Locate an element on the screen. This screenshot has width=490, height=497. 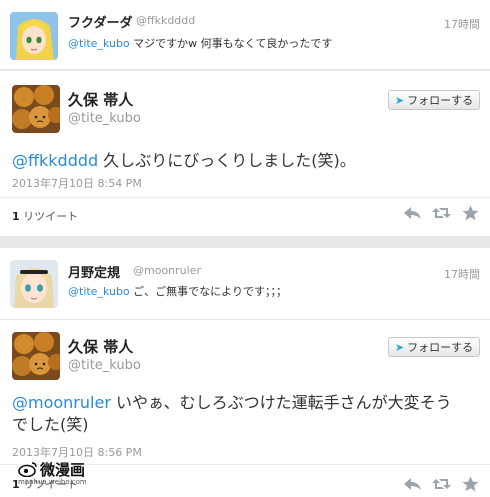
avatar-ffkkdddd is located at coordinates (34, 36).